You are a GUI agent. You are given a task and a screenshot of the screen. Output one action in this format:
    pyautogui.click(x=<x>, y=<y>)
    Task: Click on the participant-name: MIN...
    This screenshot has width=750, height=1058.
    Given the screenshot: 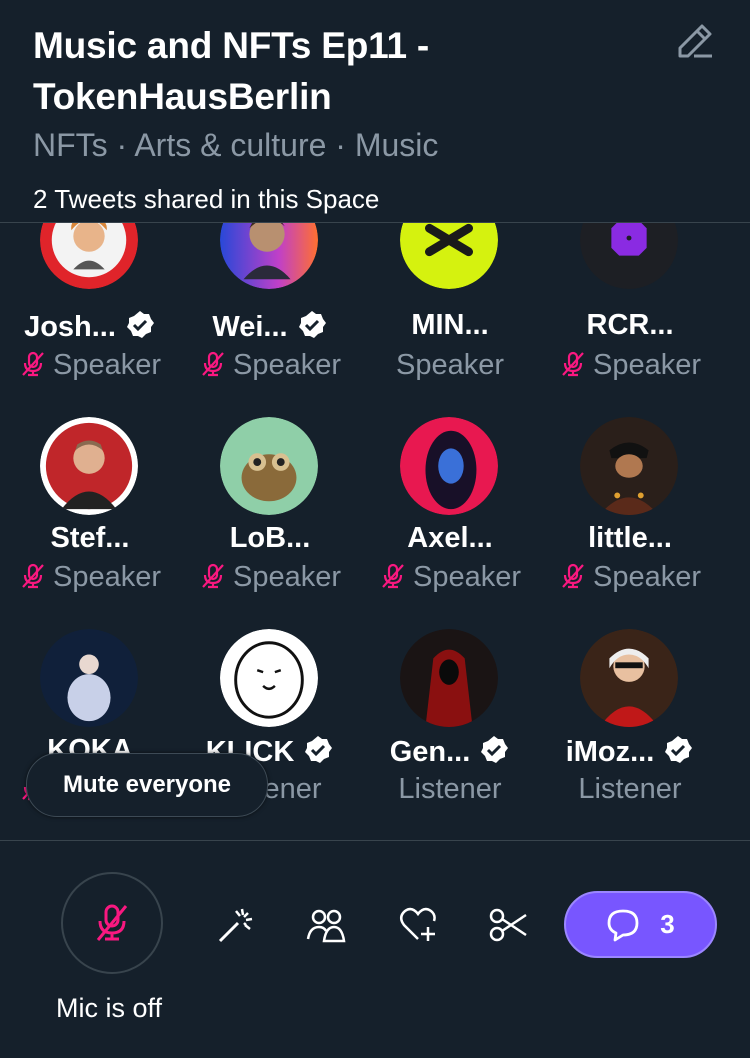 What is the action you would take?
    pyautogui.click(x=450, y=325)
    